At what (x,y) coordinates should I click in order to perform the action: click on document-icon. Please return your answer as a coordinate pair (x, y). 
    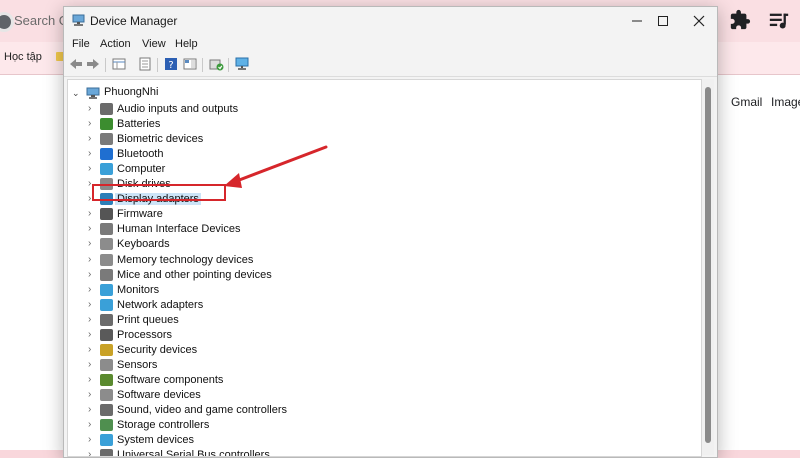
    Looking at the image, I should click on (145, 64).